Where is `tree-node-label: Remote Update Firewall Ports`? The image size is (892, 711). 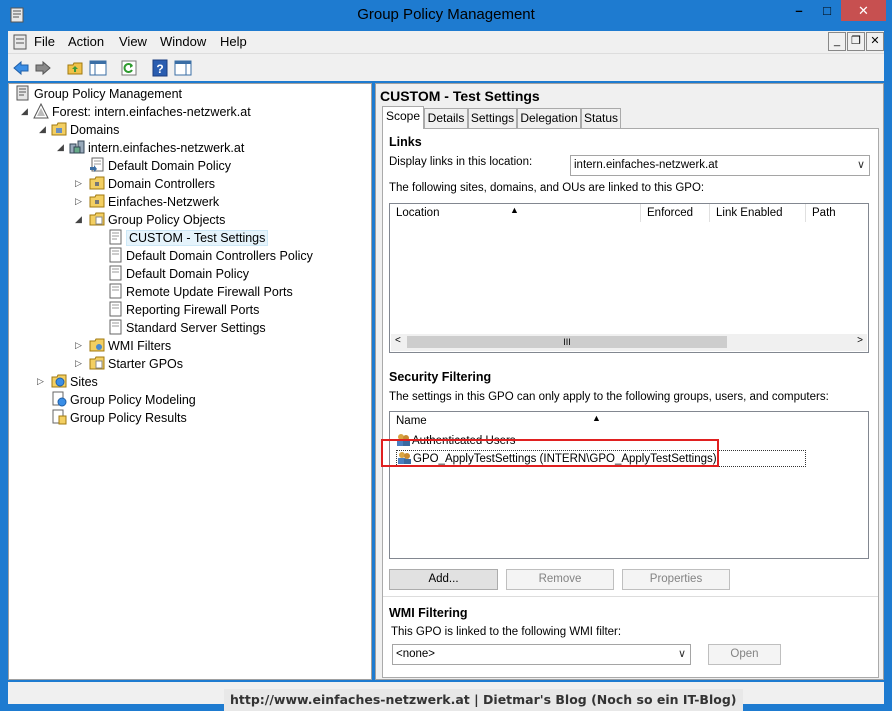 tree-node-label: Remote Update Firewall Ports is located at coordinates (209, 292).